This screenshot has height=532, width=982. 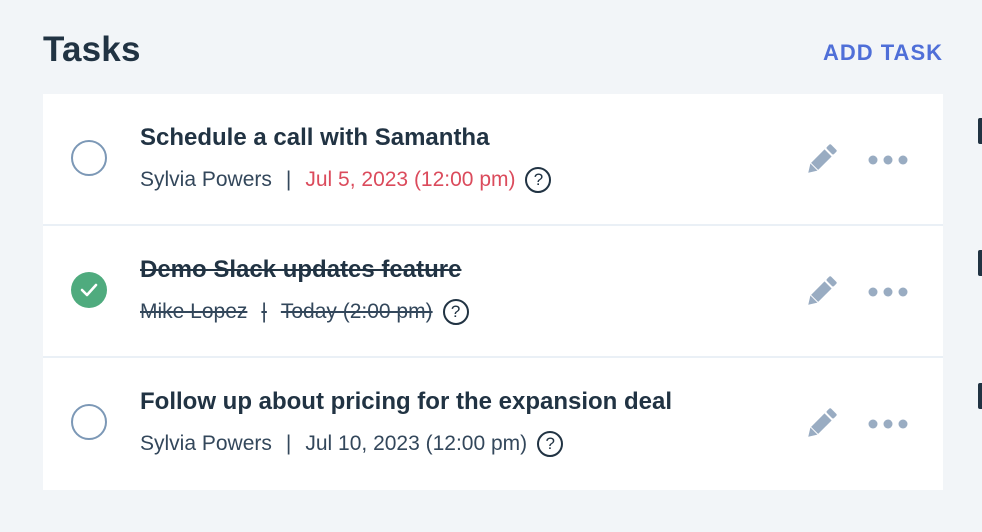 What do you see at coordinates (300, 270) in the screenshot?
I see `task-title: Demo Slack updates feature` at bounding box center [300, 270].